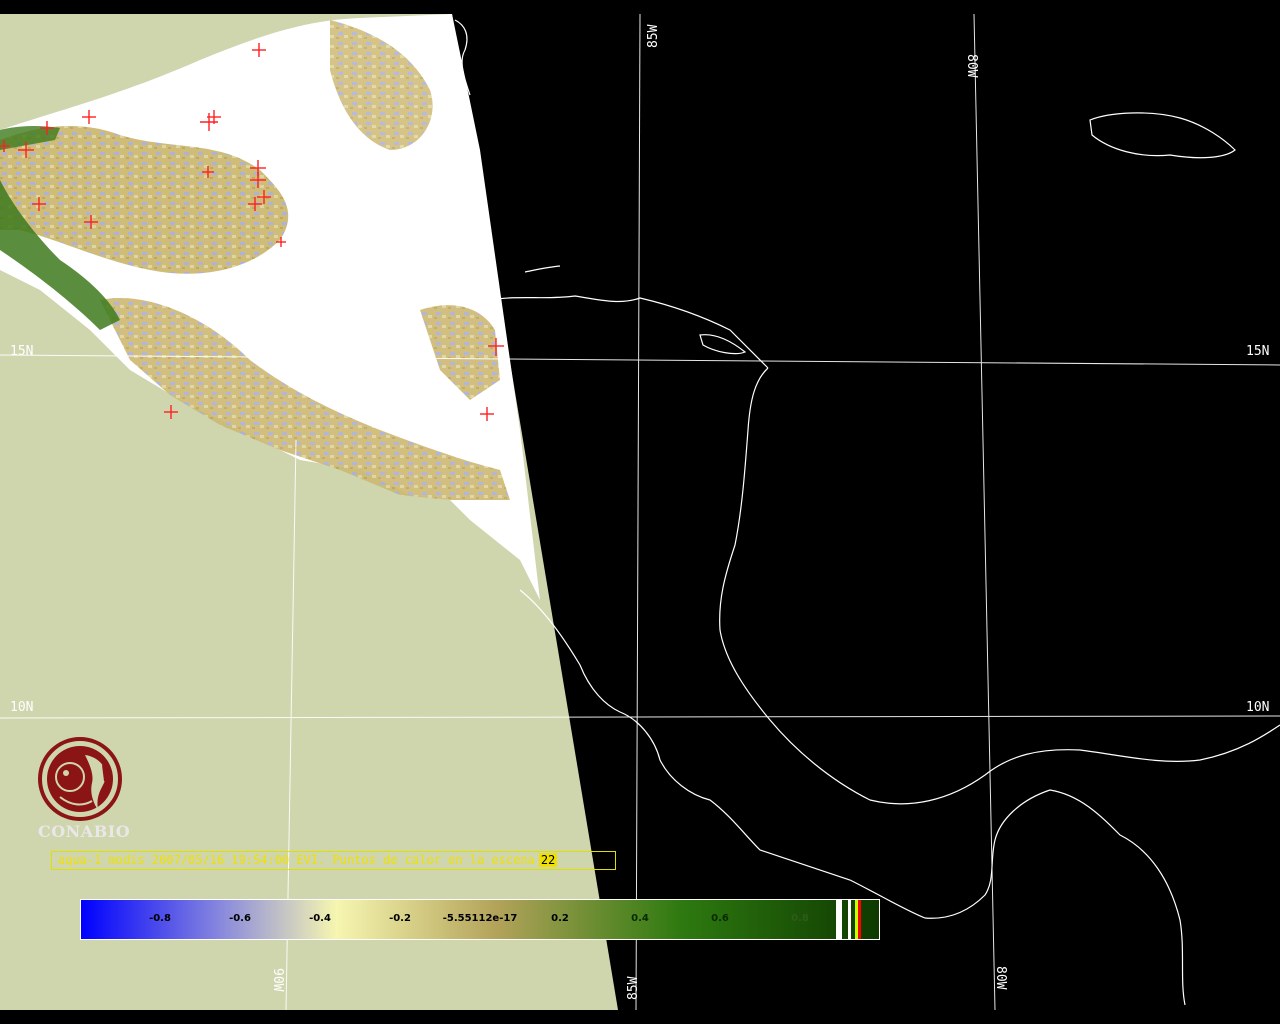  Describe the element at coordinates (1000, 978) in the screenshot. I see `lon-label-80W-bottom: 80W` at that location.